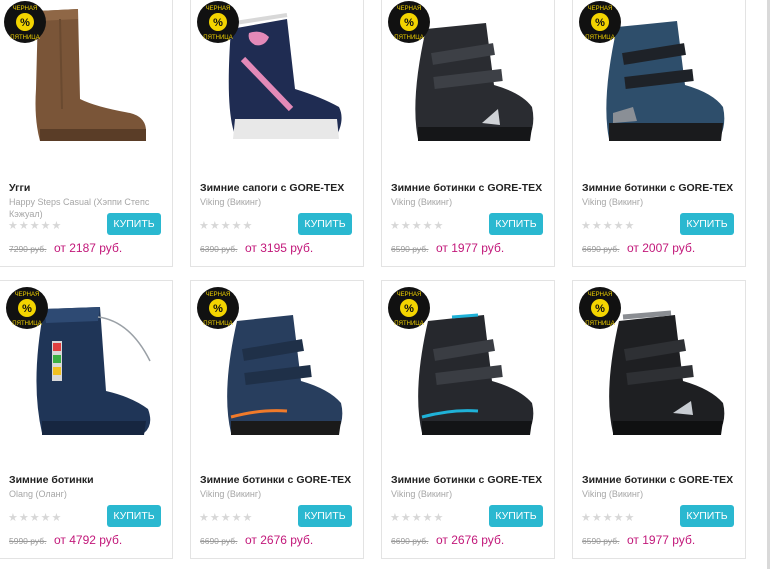 Image resolution: width=770 pixels, height=569 pixels. What do you see at coordinates (28, 541) in the screenshot?
I see `old-price: 5990 руб.` at bounding box center [28, 541].